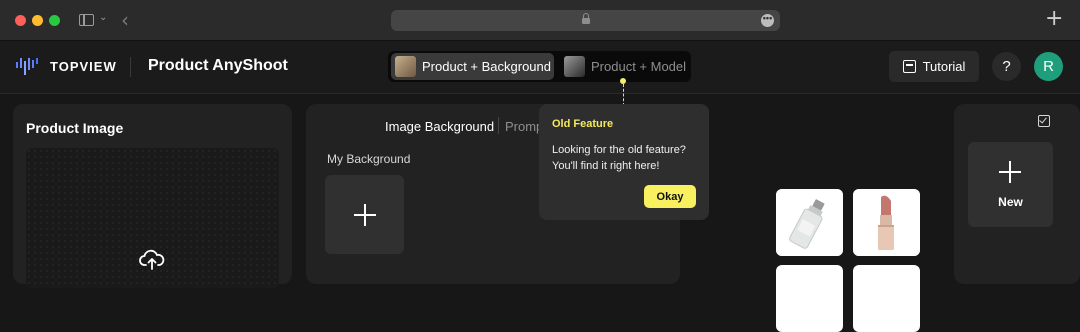 The width and height of the screenshot is (1080, 332). Describe the element at coordinates (75, 128) in the screenshot. I see `panel-title: Product Image` at that location.